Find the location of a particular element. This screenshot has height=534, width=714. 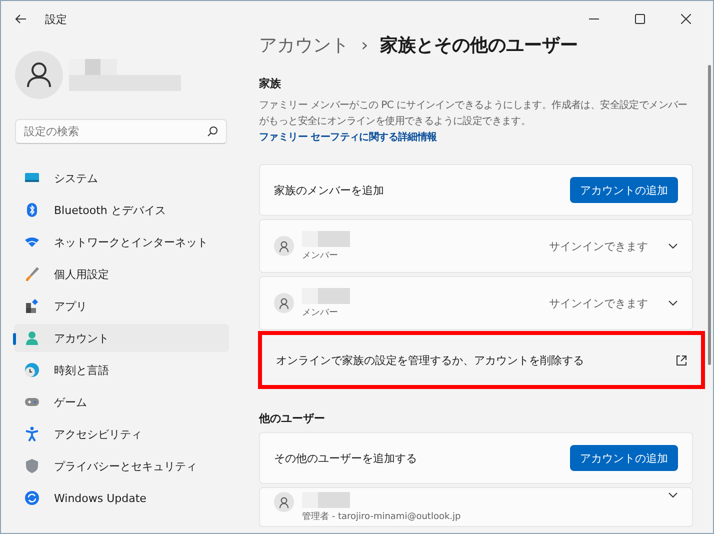

section-heading: 他のユーザー is located at coordinates (292, 418).